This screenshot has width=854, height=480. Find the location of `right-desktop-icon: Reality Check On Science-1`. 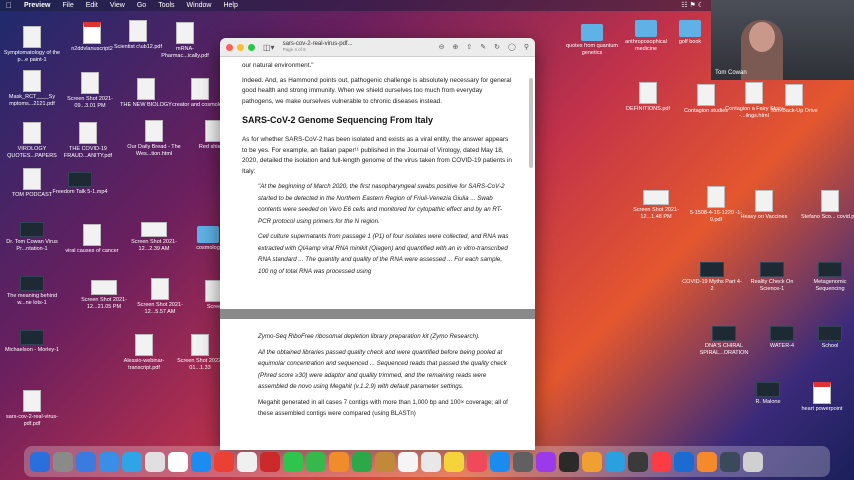

right-desktop-icon: Reality Check On Science-1 is located at coordinates (772, 277).